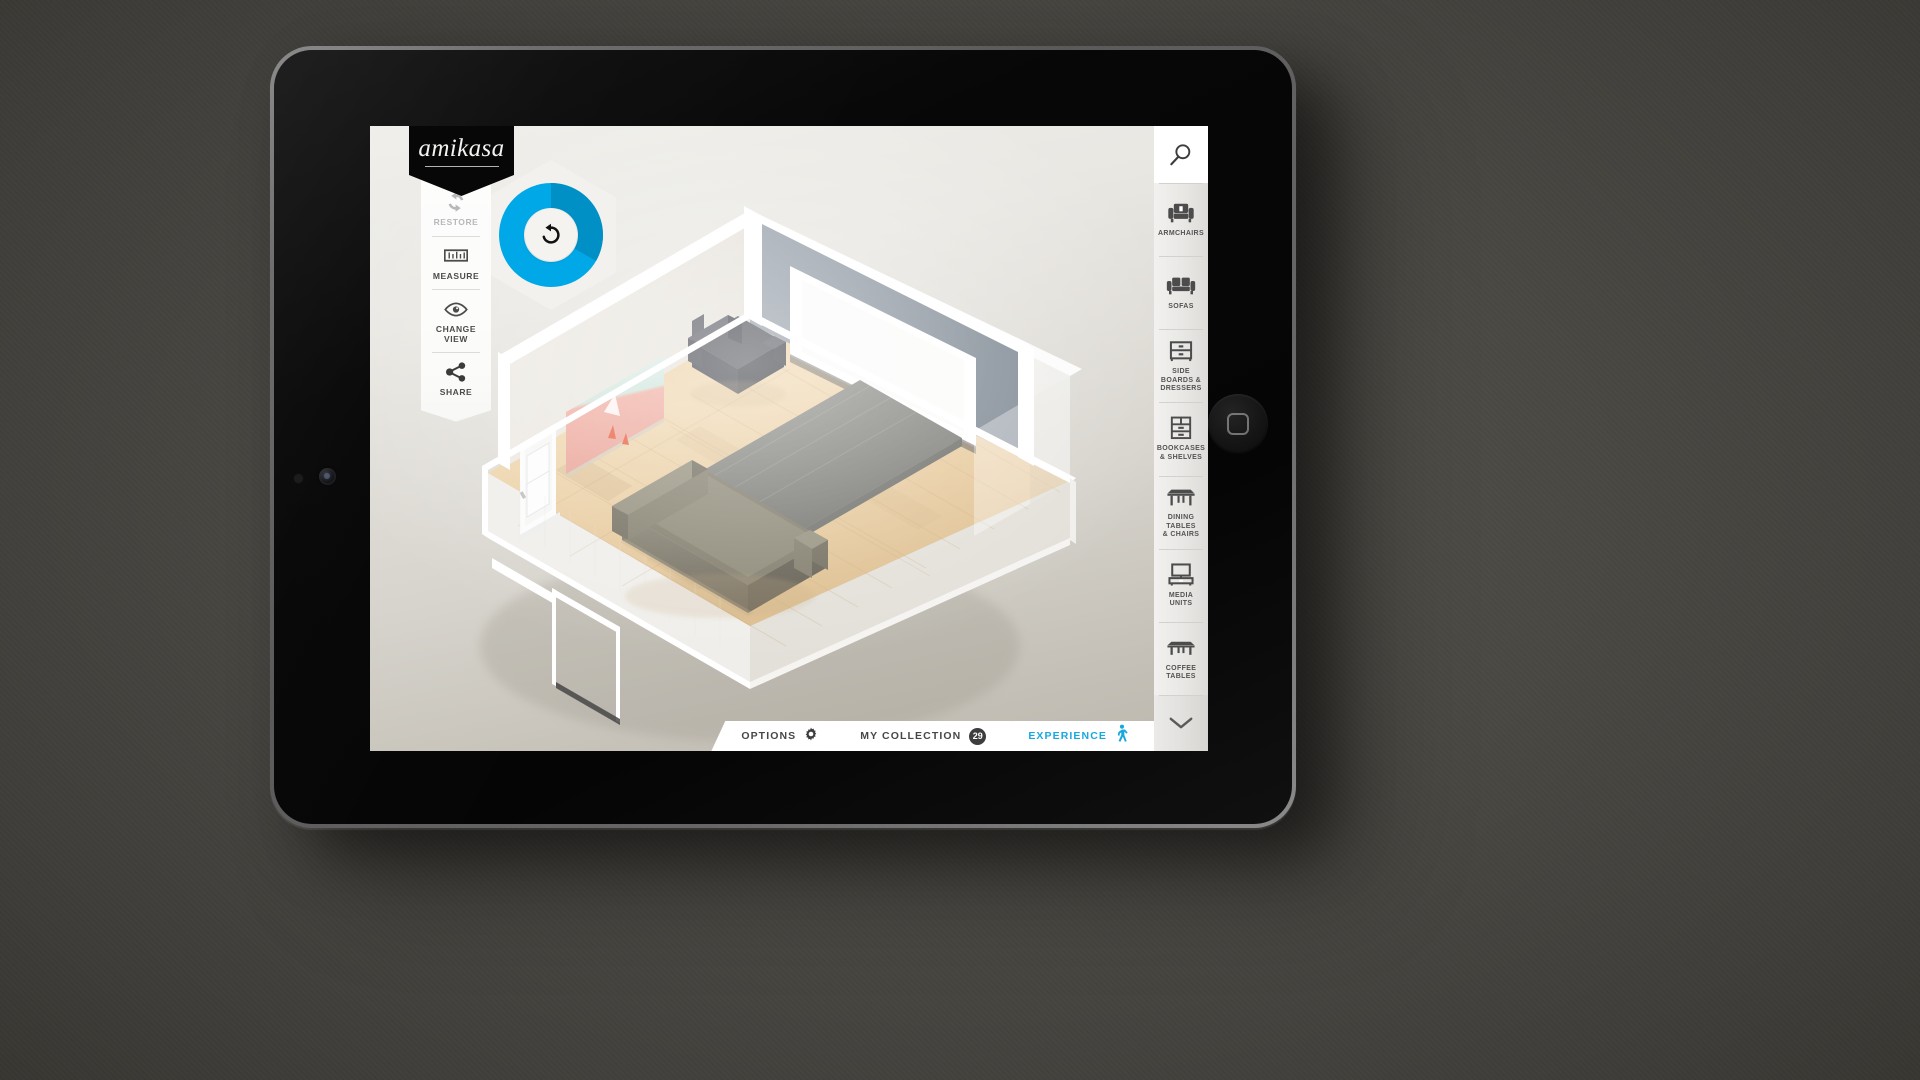 Image resolution: width=1920 pixels, height=1080 pixels. Describe the element at coordinates (327, 476) in the screenshot. I see `front-camera` at that location.